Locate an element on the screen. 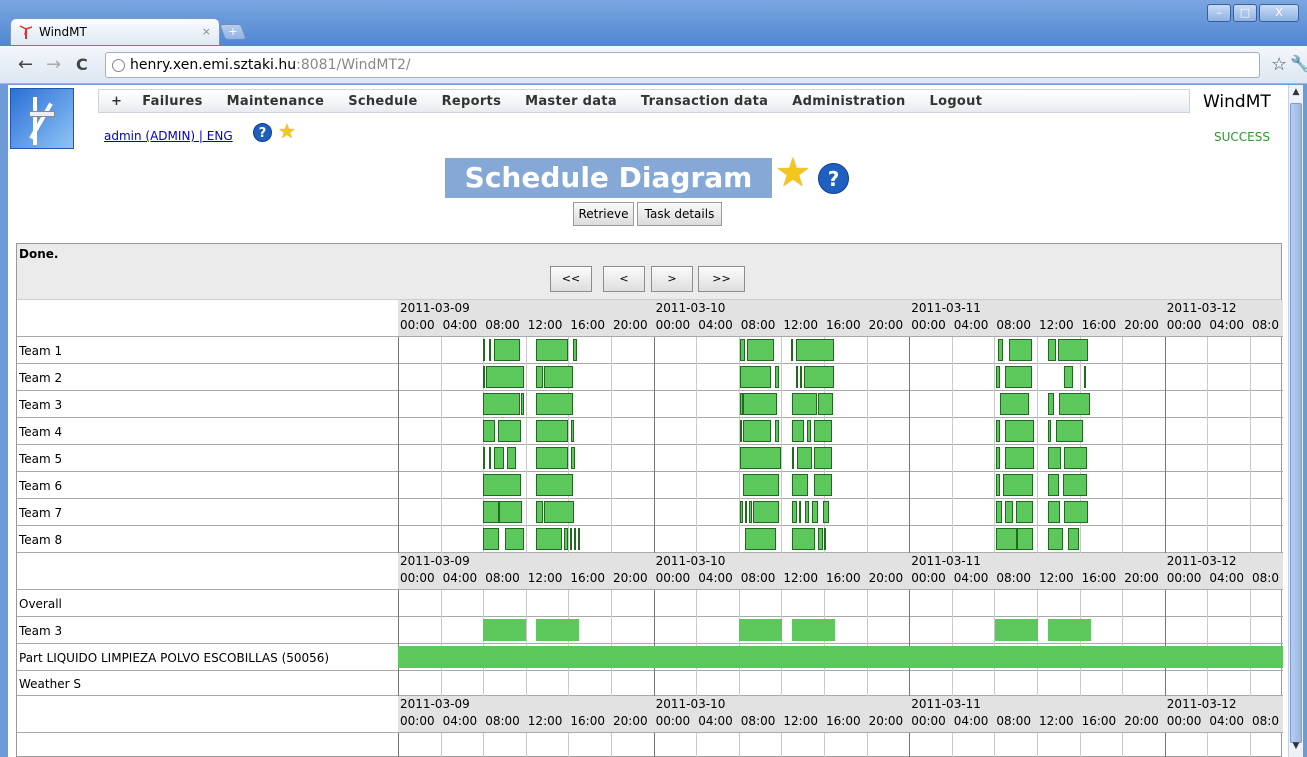  task-details-button: Task details is located at coordinates (679, 214).